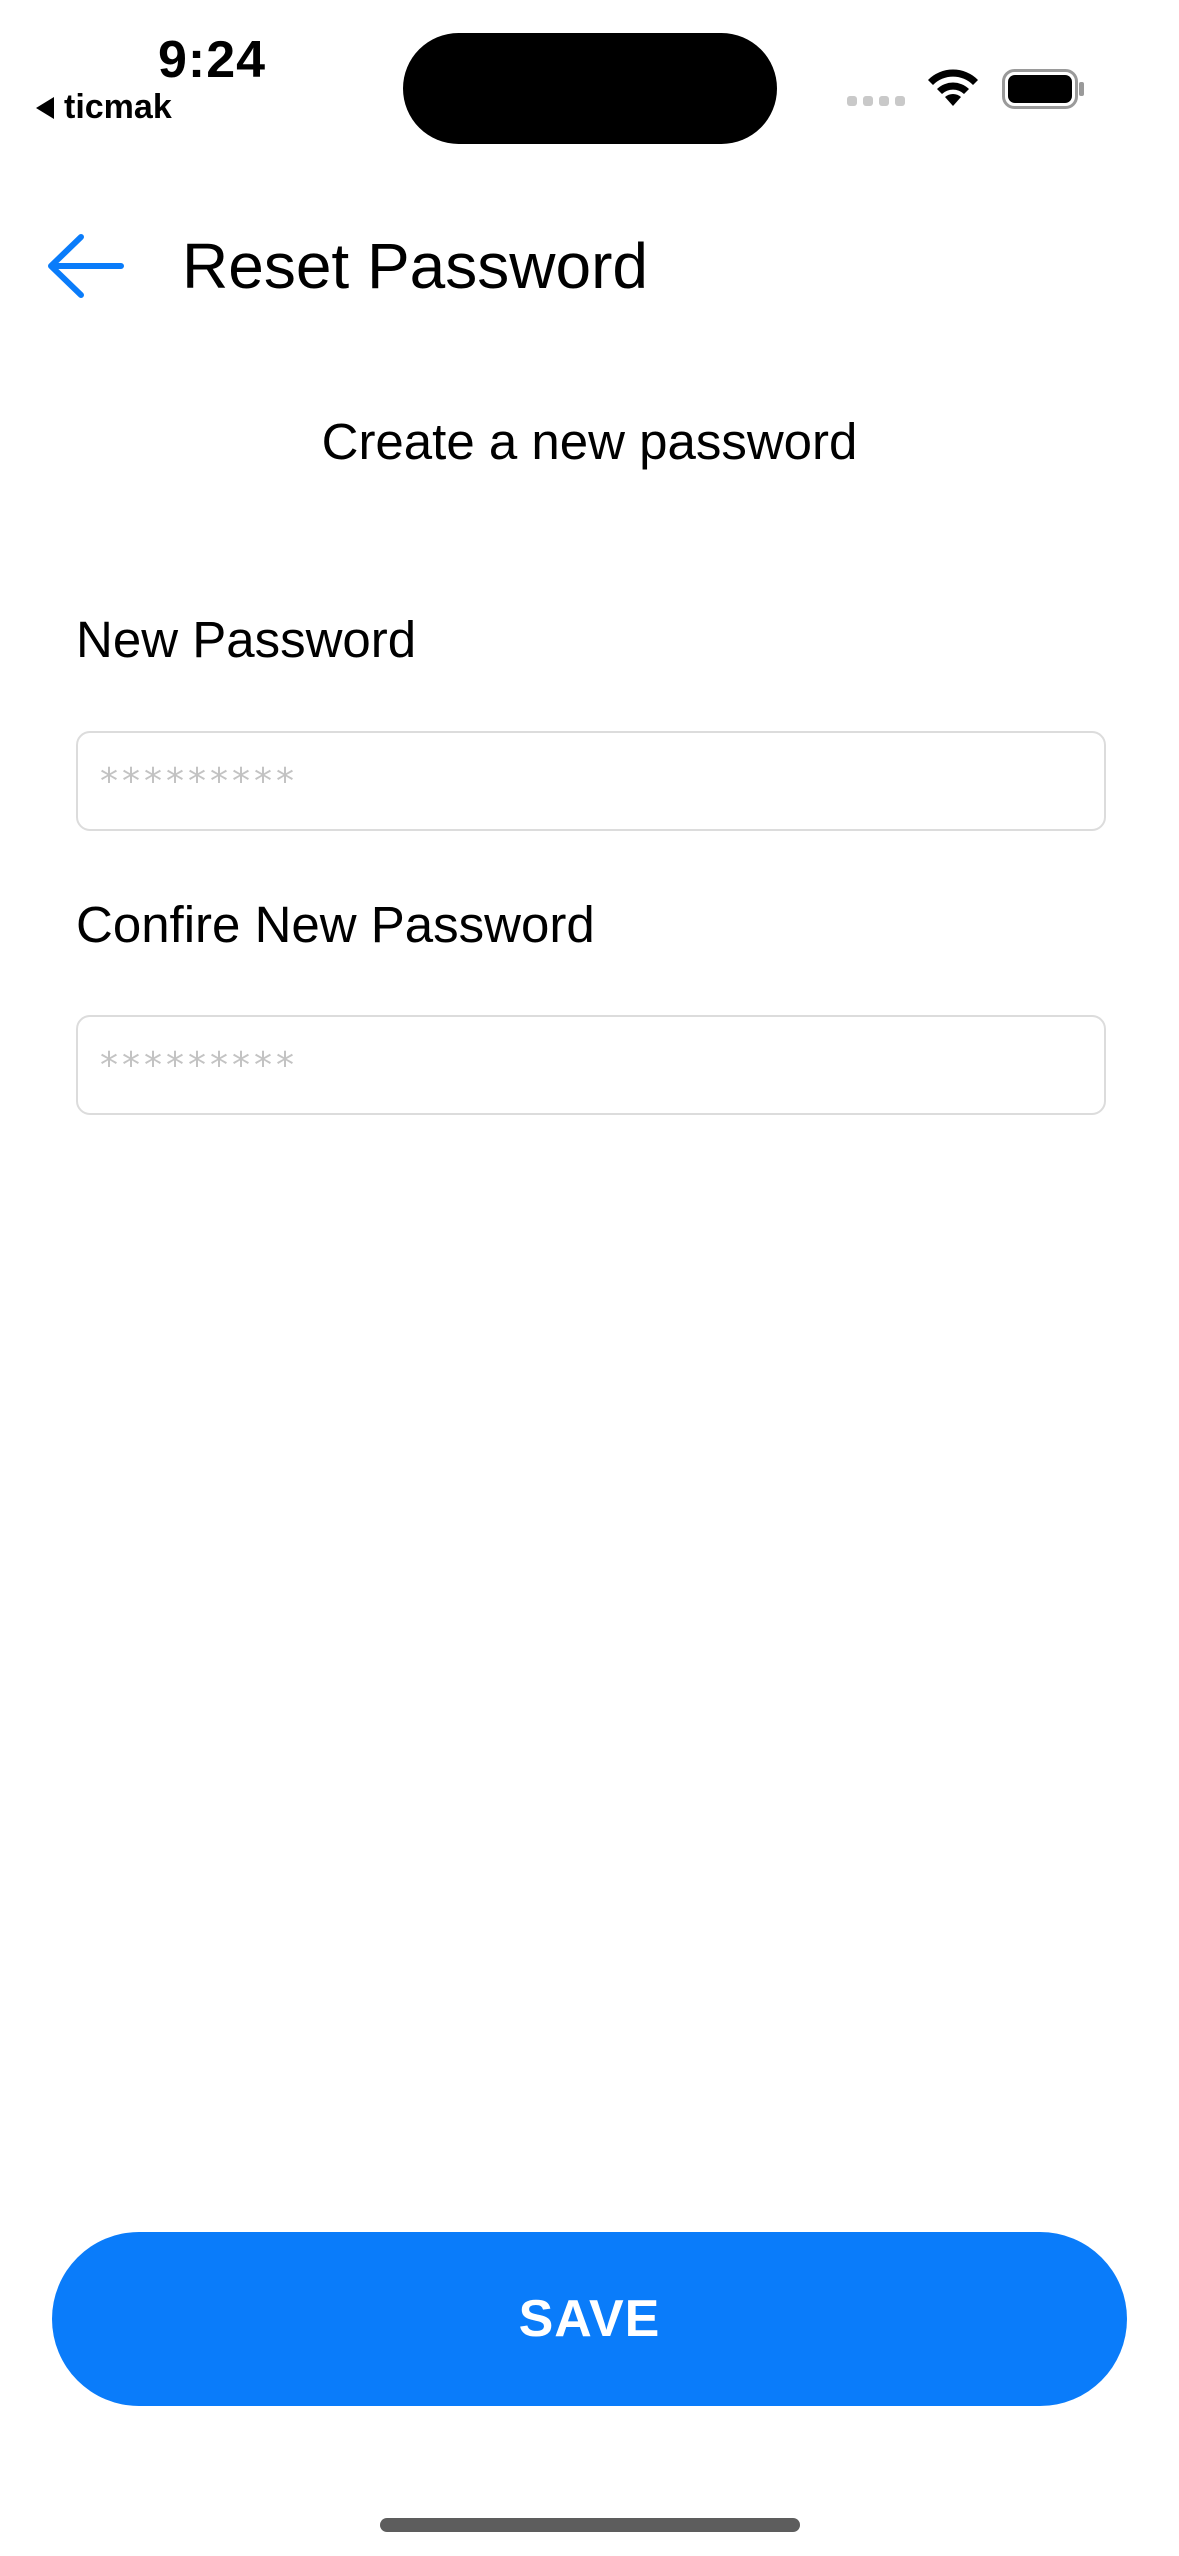 The image size is (1179, 2556). What do you see at coordinates (589, 2319) in the screenshot?
I see `save-button: SAVE` at bounding box center [589, 2319].